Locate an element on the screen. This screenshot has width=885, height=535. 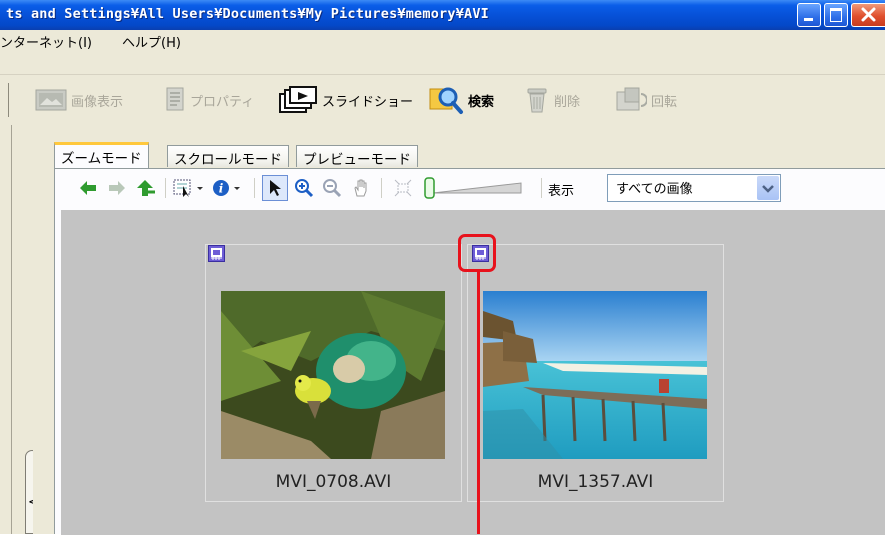
close-button is located at coordinates (868, 15).